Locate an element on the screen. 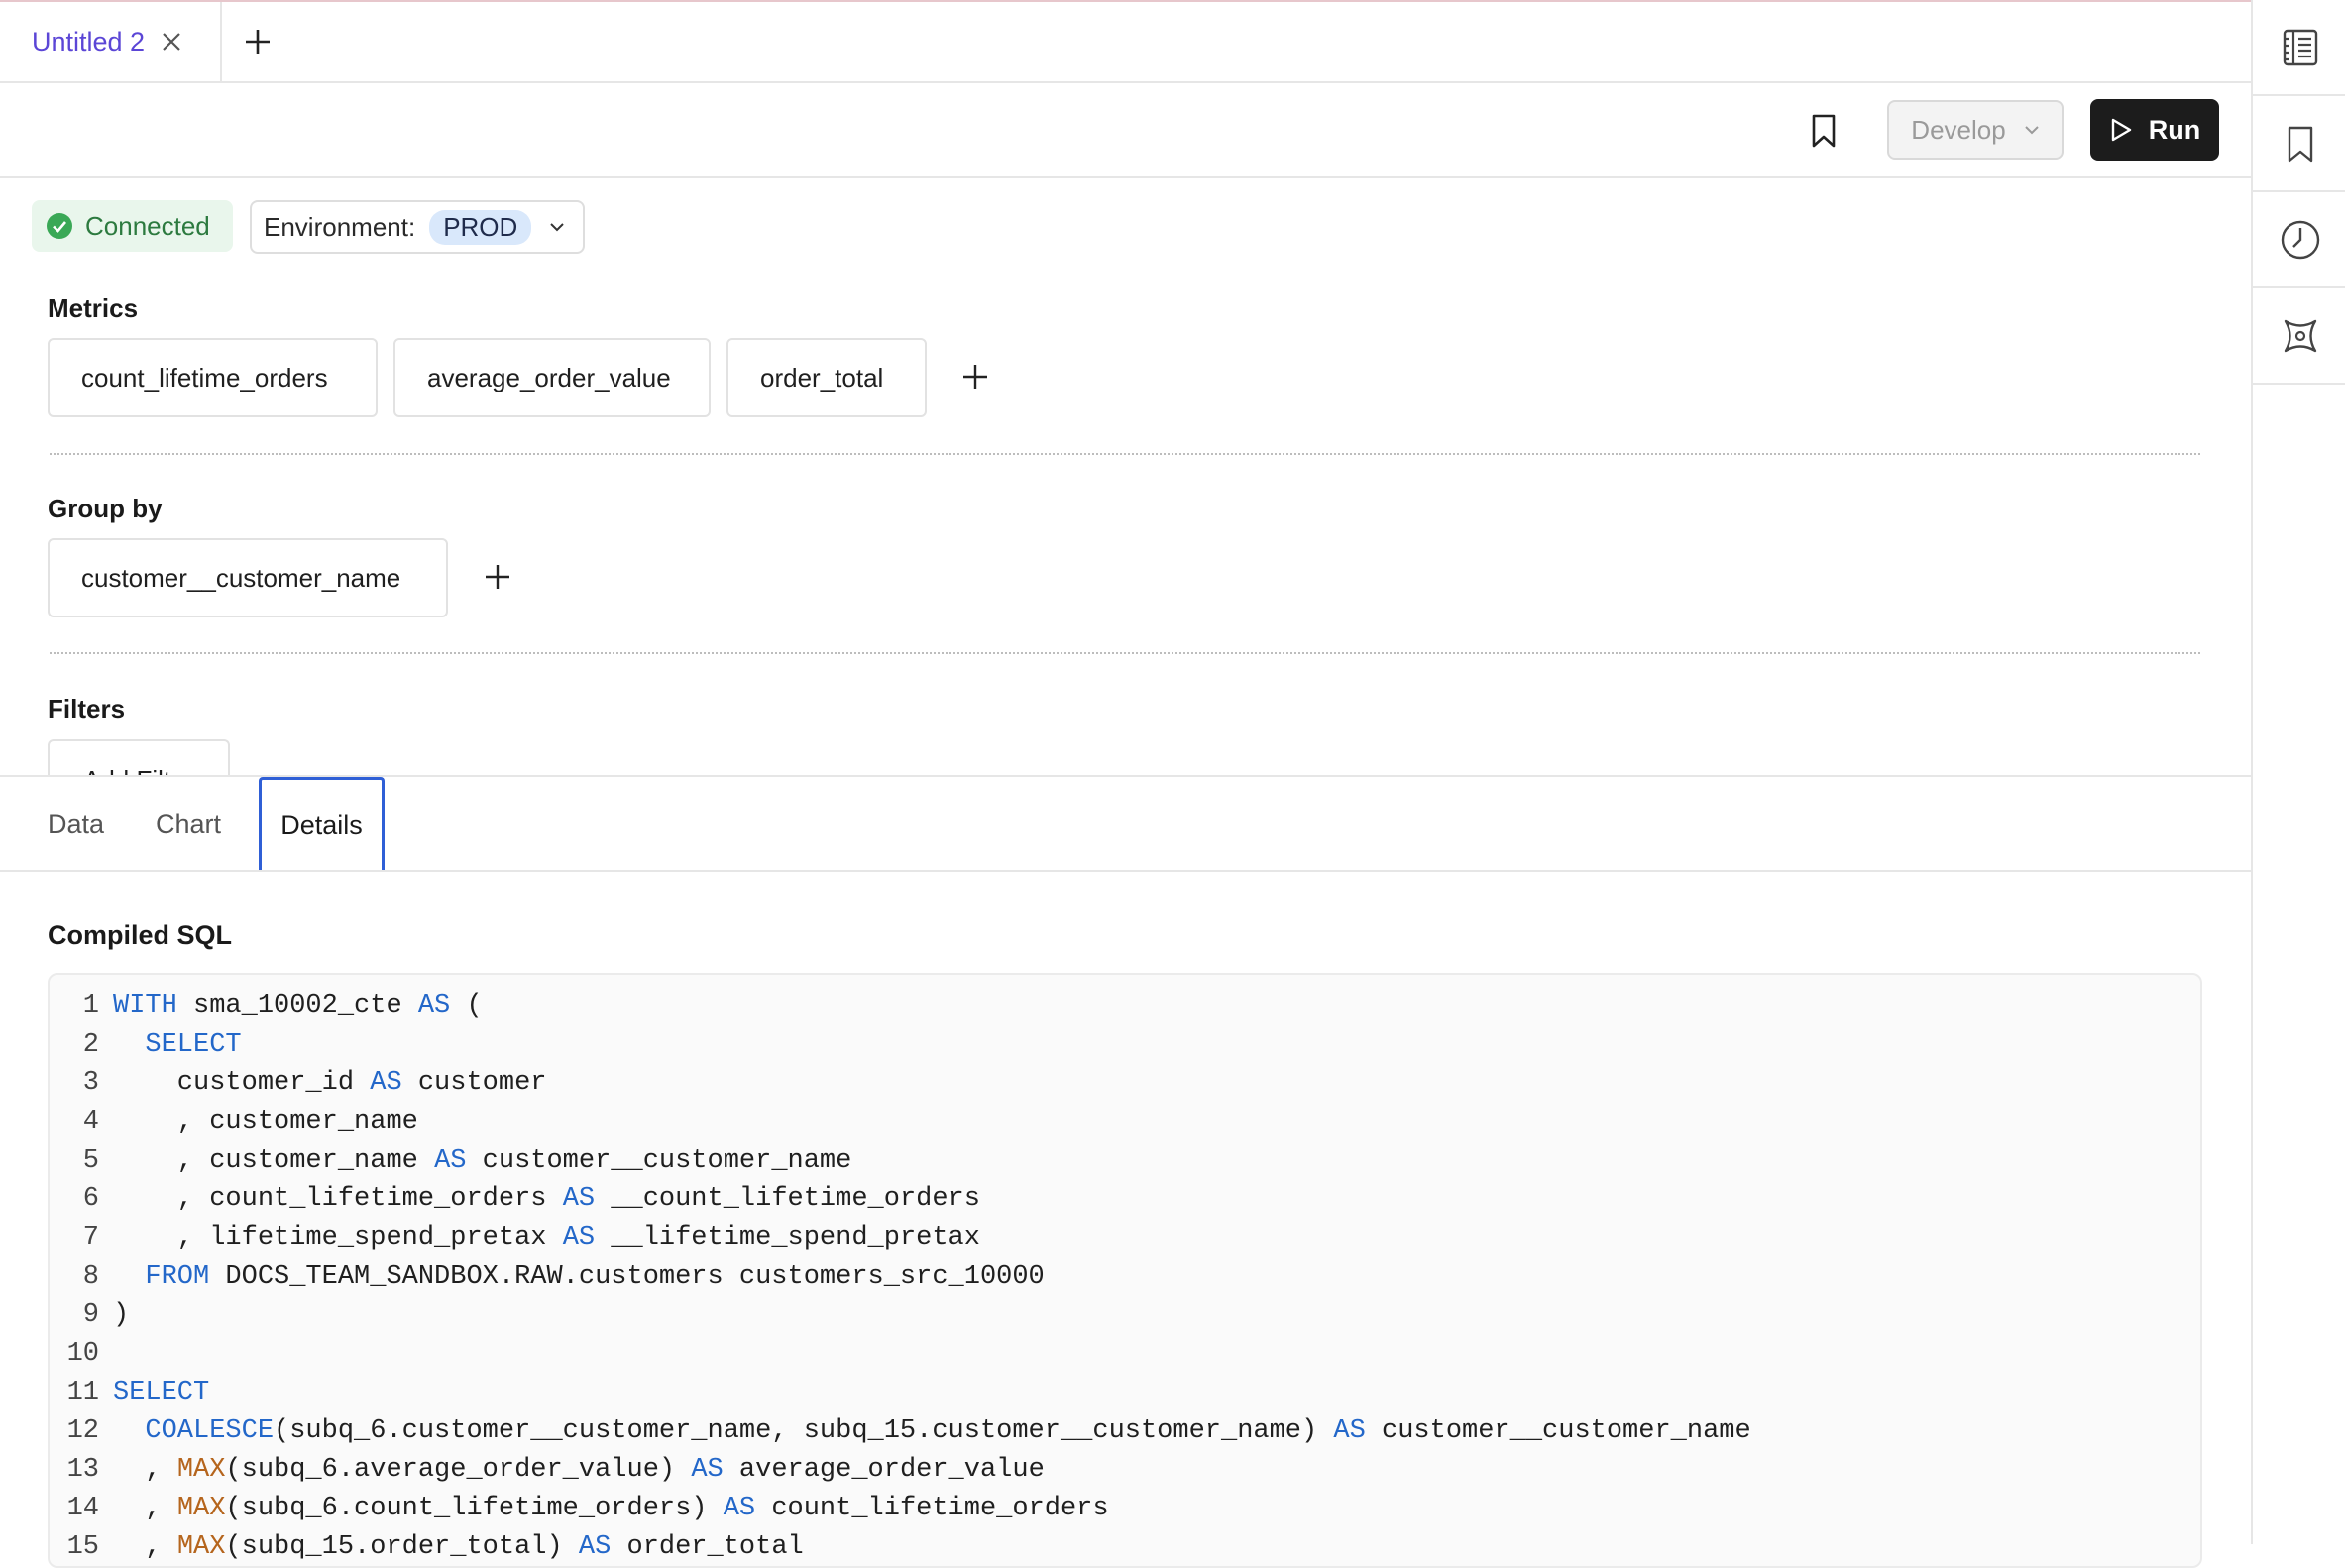 The width and height of the screenshot is (2345, 1568). code-line: 1 WITH sma_10002_cte AS ( is located at coordinates (266, 1006).